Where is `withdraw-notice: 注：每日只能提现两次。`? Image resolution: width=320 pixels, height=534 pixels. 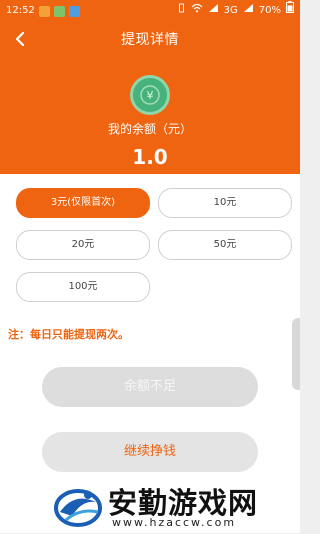
withdraw-notice: 注：每日只能提现两次。 is located at coordinates (68, 334).